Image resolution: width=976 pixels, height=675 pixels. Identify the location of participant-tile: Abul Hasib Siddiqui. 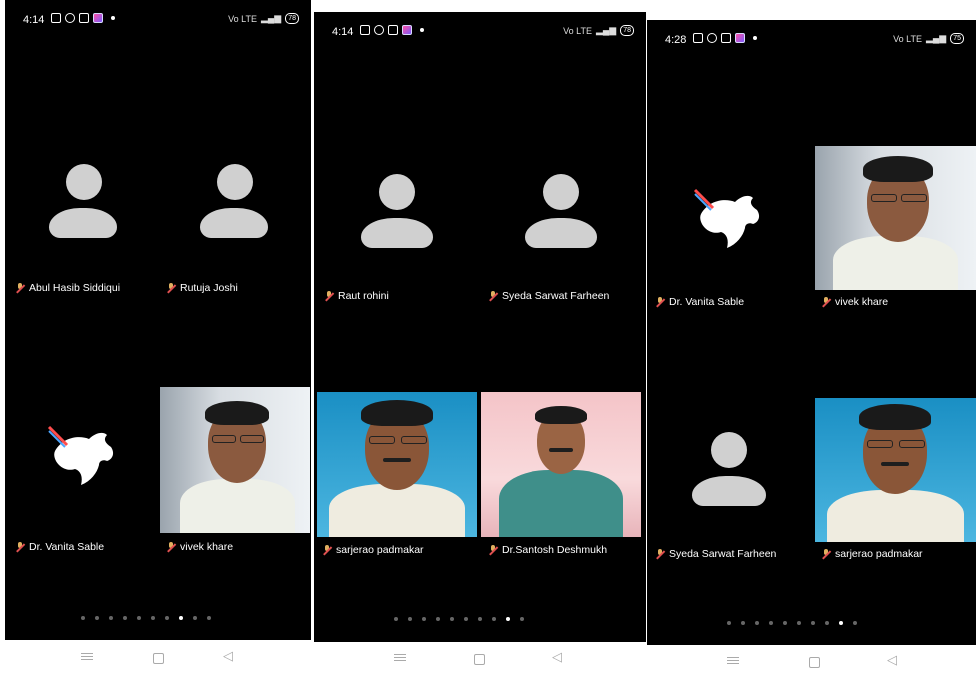
(81, 217).